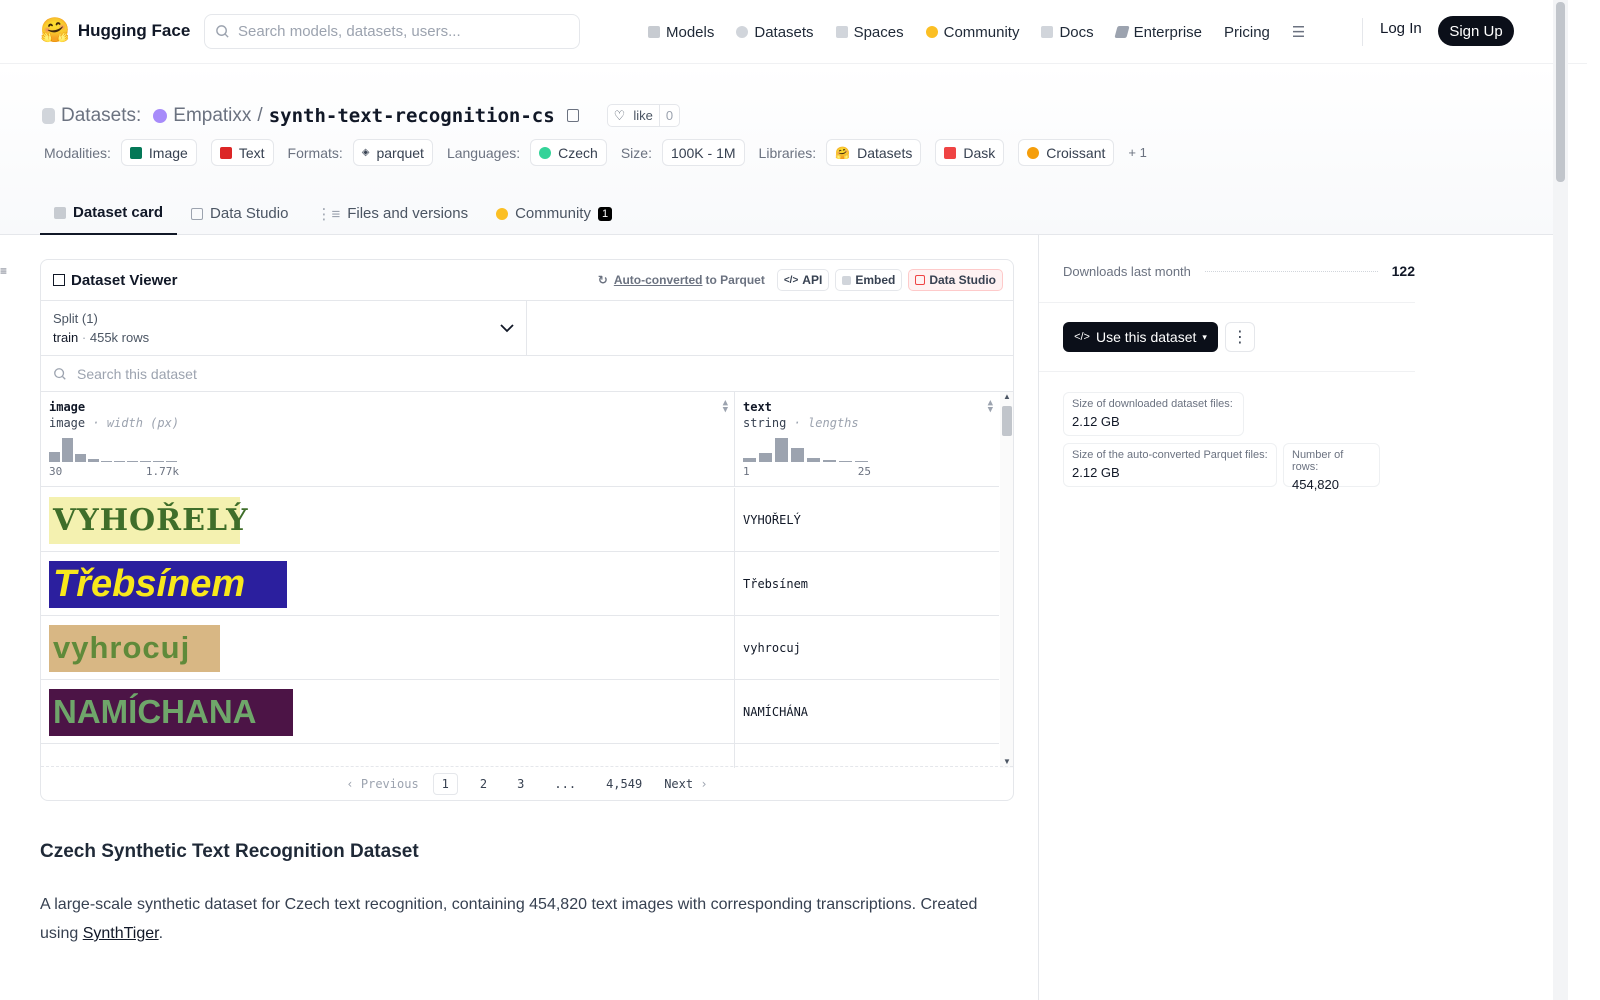 Image resolution: width=1600 pixels, height=1000 pixels. Describe the element at coordinates (1560, 92) in the screenshot. I see `page-scroll-thumb` at that location.